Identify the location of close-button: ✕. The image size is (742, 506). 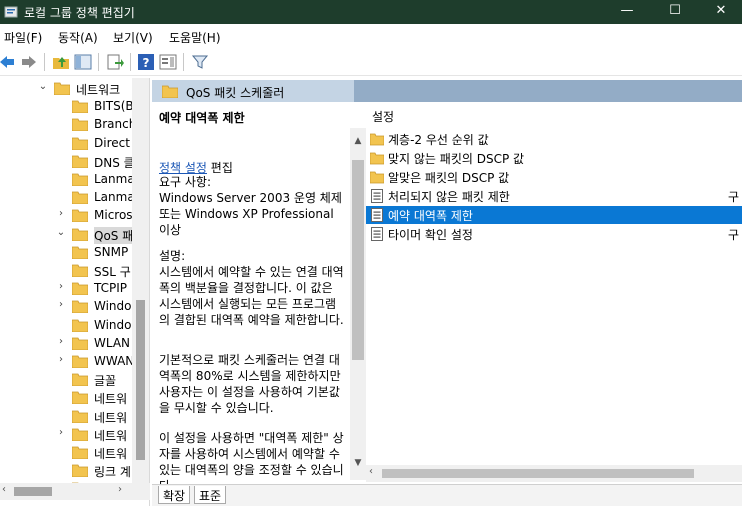
(720, 12).